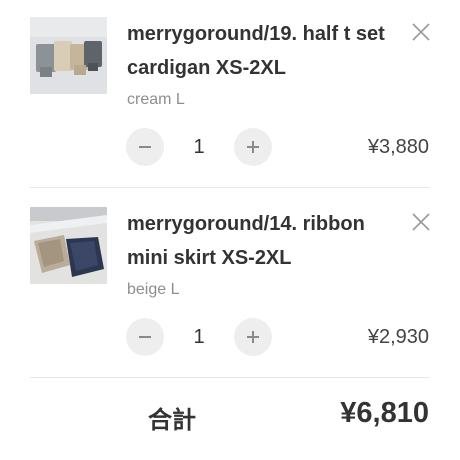 Image resolution: width=460 pixels, height=460 pixels. I want to click on product-title-line: mini skirt XS-2XL, so click(209, 258).